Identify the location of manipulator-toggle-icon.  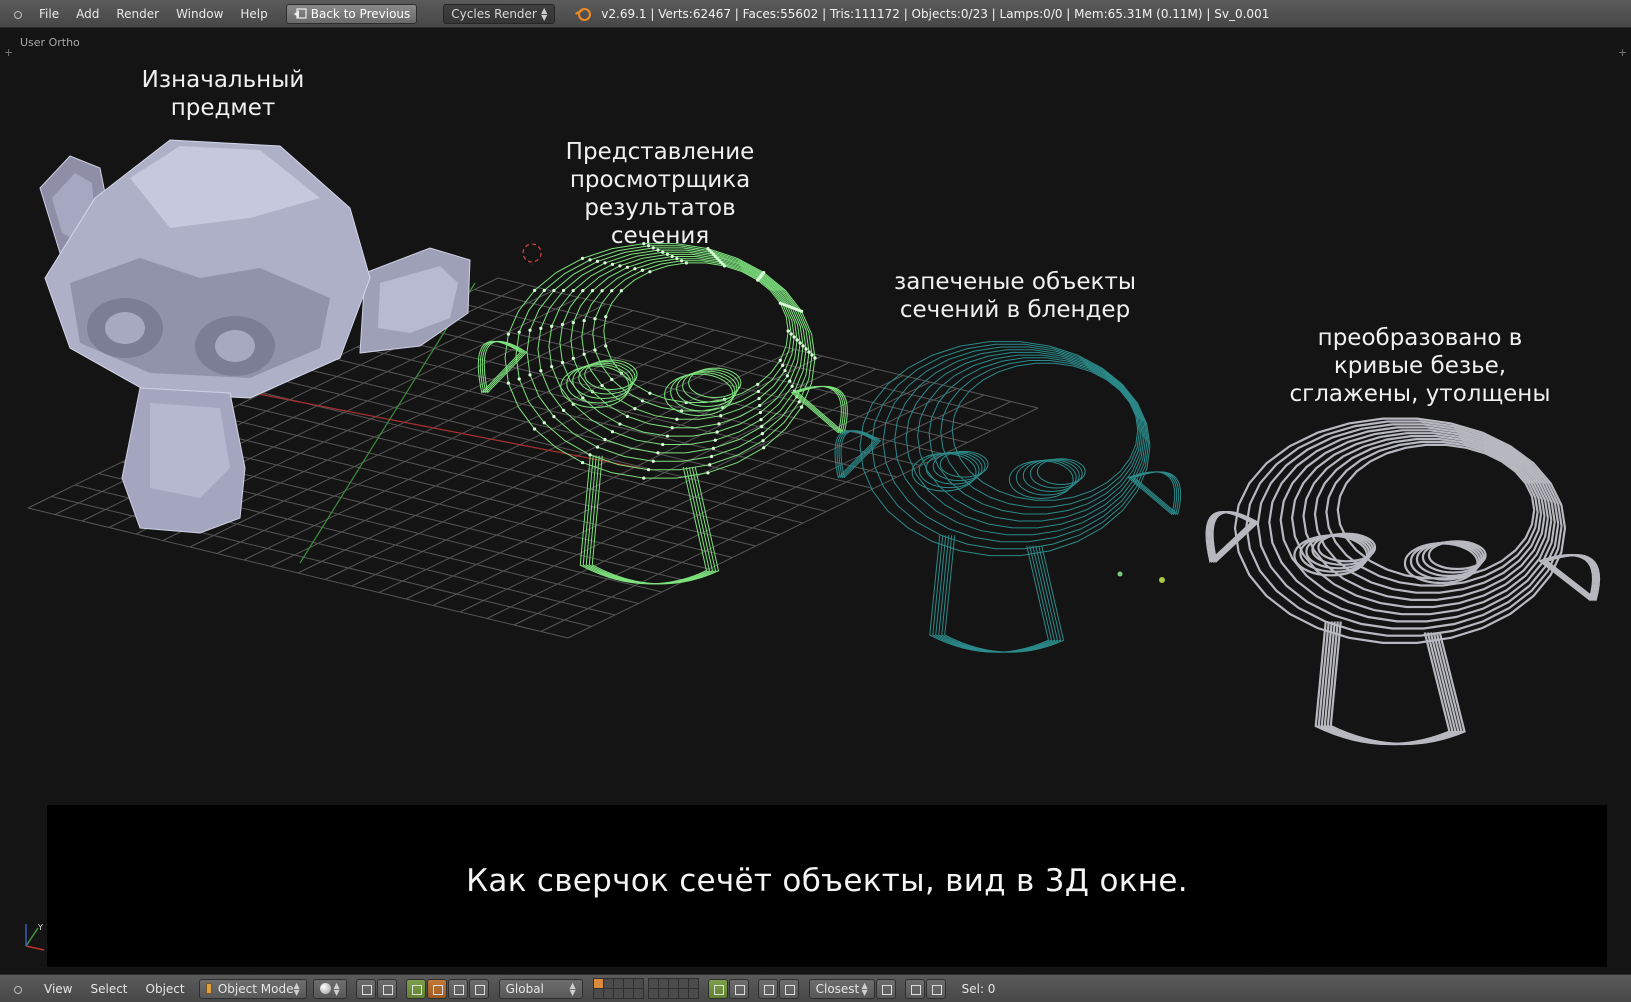
(386, 988).